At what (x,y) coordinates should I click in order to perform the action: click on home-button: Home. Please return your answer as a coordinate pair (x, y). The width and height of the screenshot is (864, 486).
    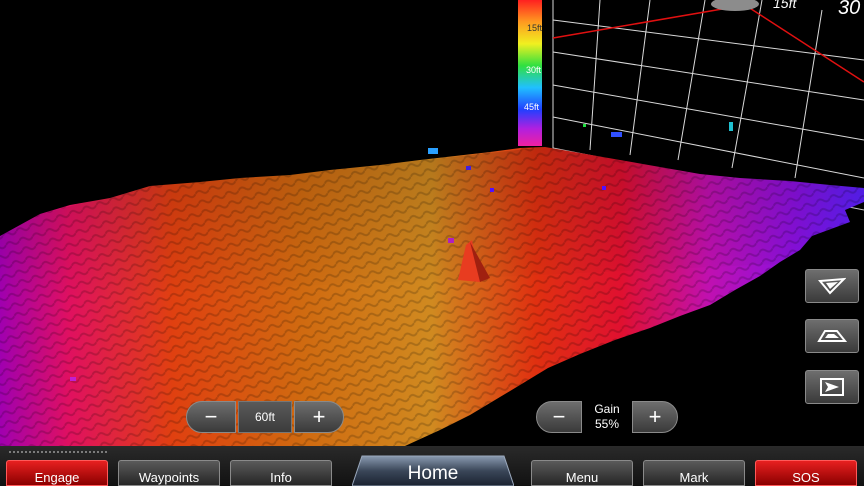
    Looking at the image, I should click on (433, 470).